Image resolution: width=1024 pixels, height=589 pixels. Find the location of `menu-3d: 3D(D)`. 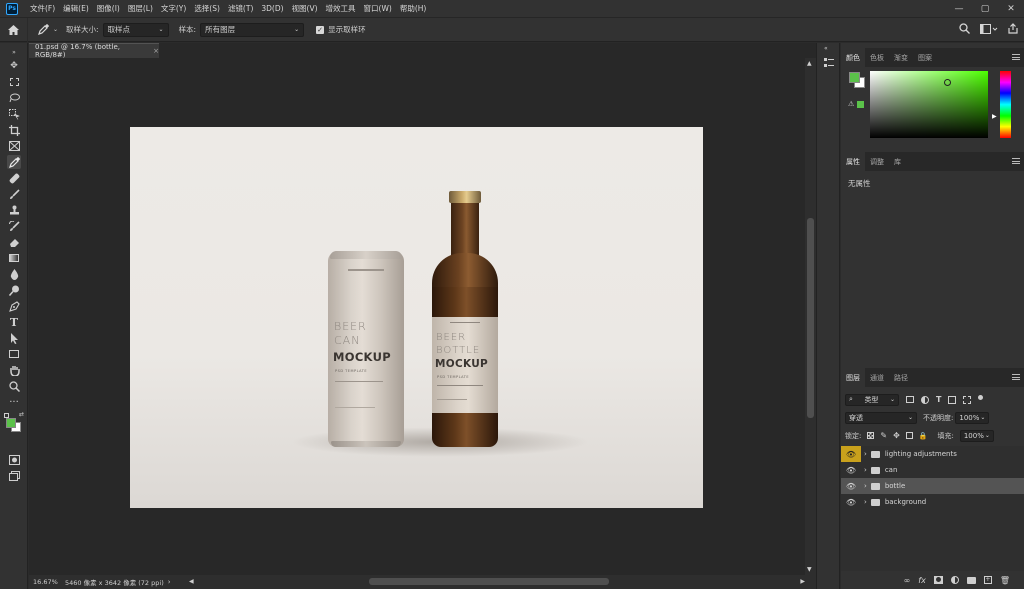

menu-3d: 3D(D) is located at coordinates (272, 8).